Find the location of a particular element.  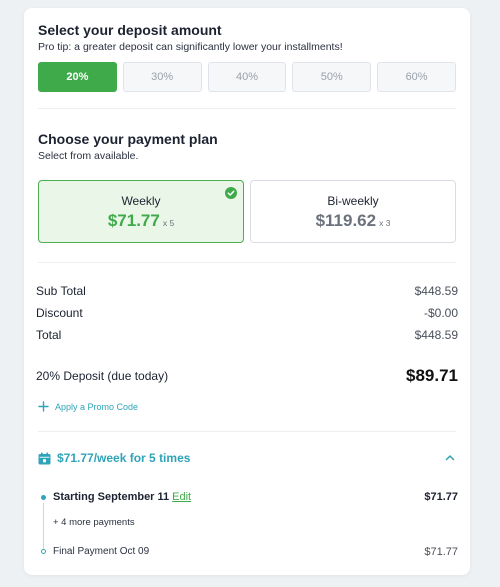

plan-option-biweekly: Bi-weekly $119.62 x 3 is located at coordinates (353, 211).